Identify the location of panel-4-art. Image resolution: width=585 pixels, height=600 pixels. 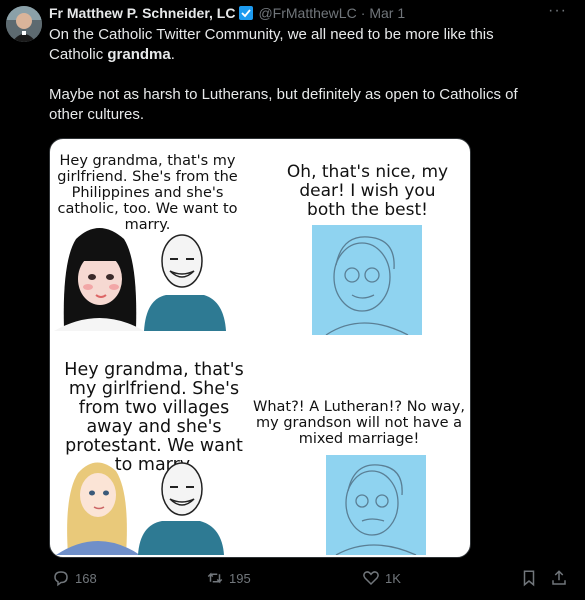
(376, 505).